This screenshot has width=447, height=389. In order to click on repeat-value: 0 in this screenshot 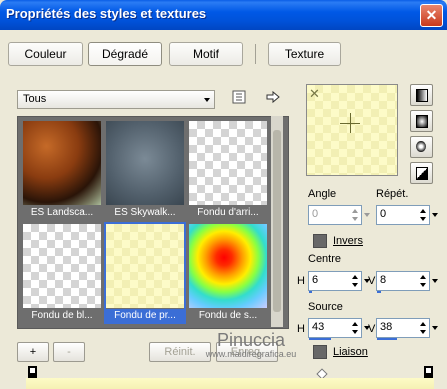, I will do `click(383, 214)`.